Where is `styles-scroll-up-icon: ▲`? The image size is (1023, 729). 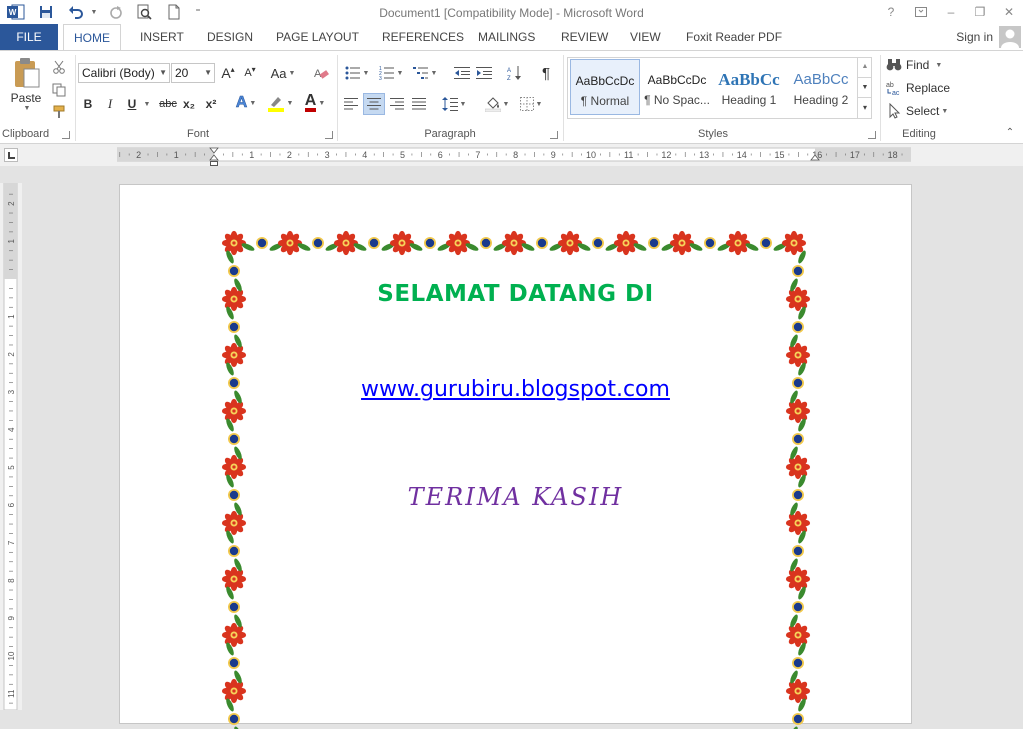 styles-scroll-up-icon: ▲ is located at coordinates (865, 67).